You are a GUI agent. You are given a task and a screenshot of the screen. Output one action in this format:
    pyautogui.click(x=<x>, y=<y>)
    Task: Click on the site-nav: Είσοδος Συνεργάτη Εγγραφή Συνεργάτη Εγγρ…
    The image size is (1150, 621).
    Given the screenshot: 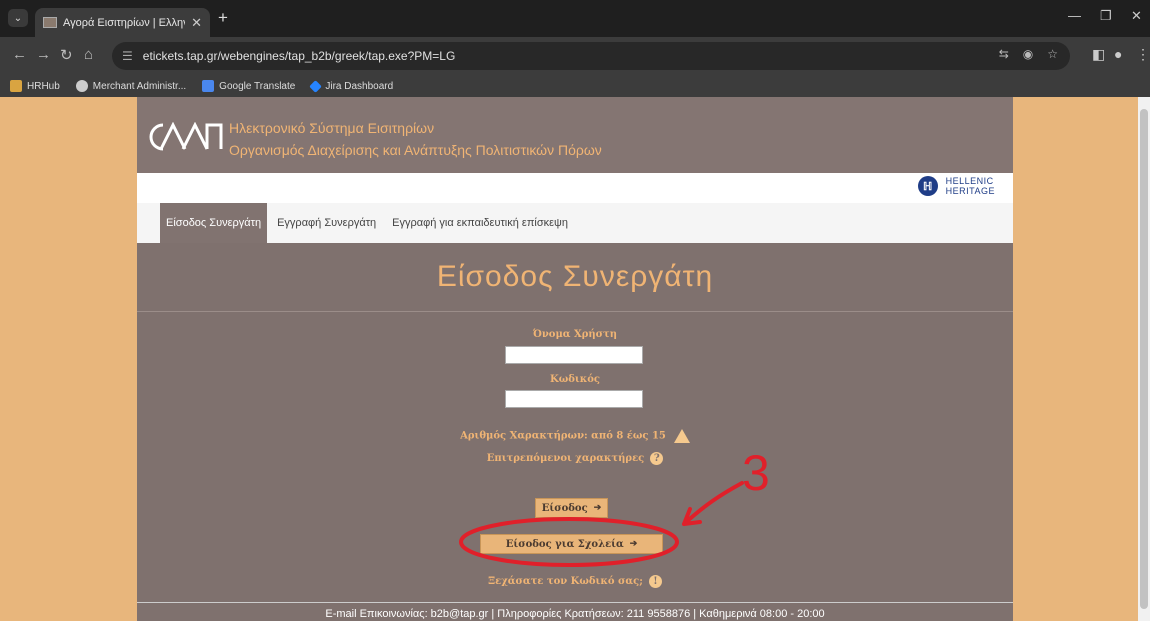 What is the action you would take?
    pyautogui.click(x=575, y=223)
    